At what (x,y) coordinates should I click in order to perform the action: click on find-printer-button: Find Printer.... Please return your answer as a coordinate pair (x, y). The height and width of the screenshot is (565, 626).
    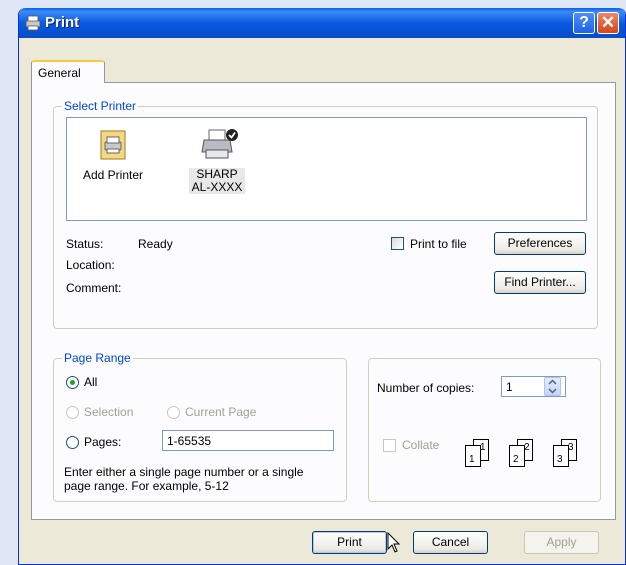
    Looking at the image, I should click on (540, 282).